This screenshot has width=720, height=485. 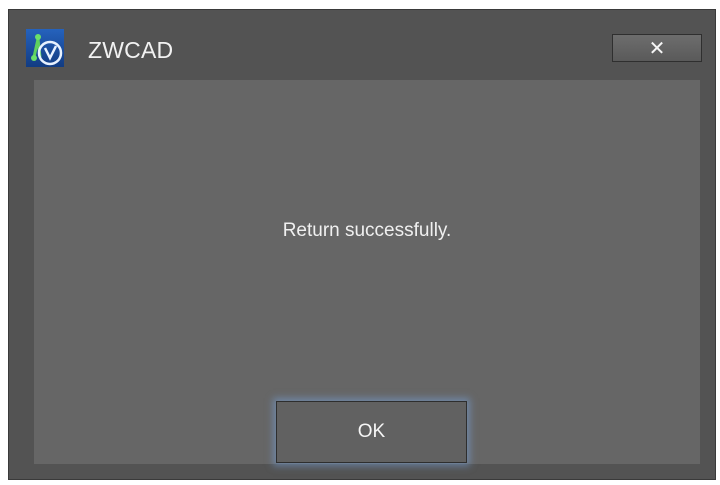 I want to click on close-button: ✕, so click(x=657, y=48).